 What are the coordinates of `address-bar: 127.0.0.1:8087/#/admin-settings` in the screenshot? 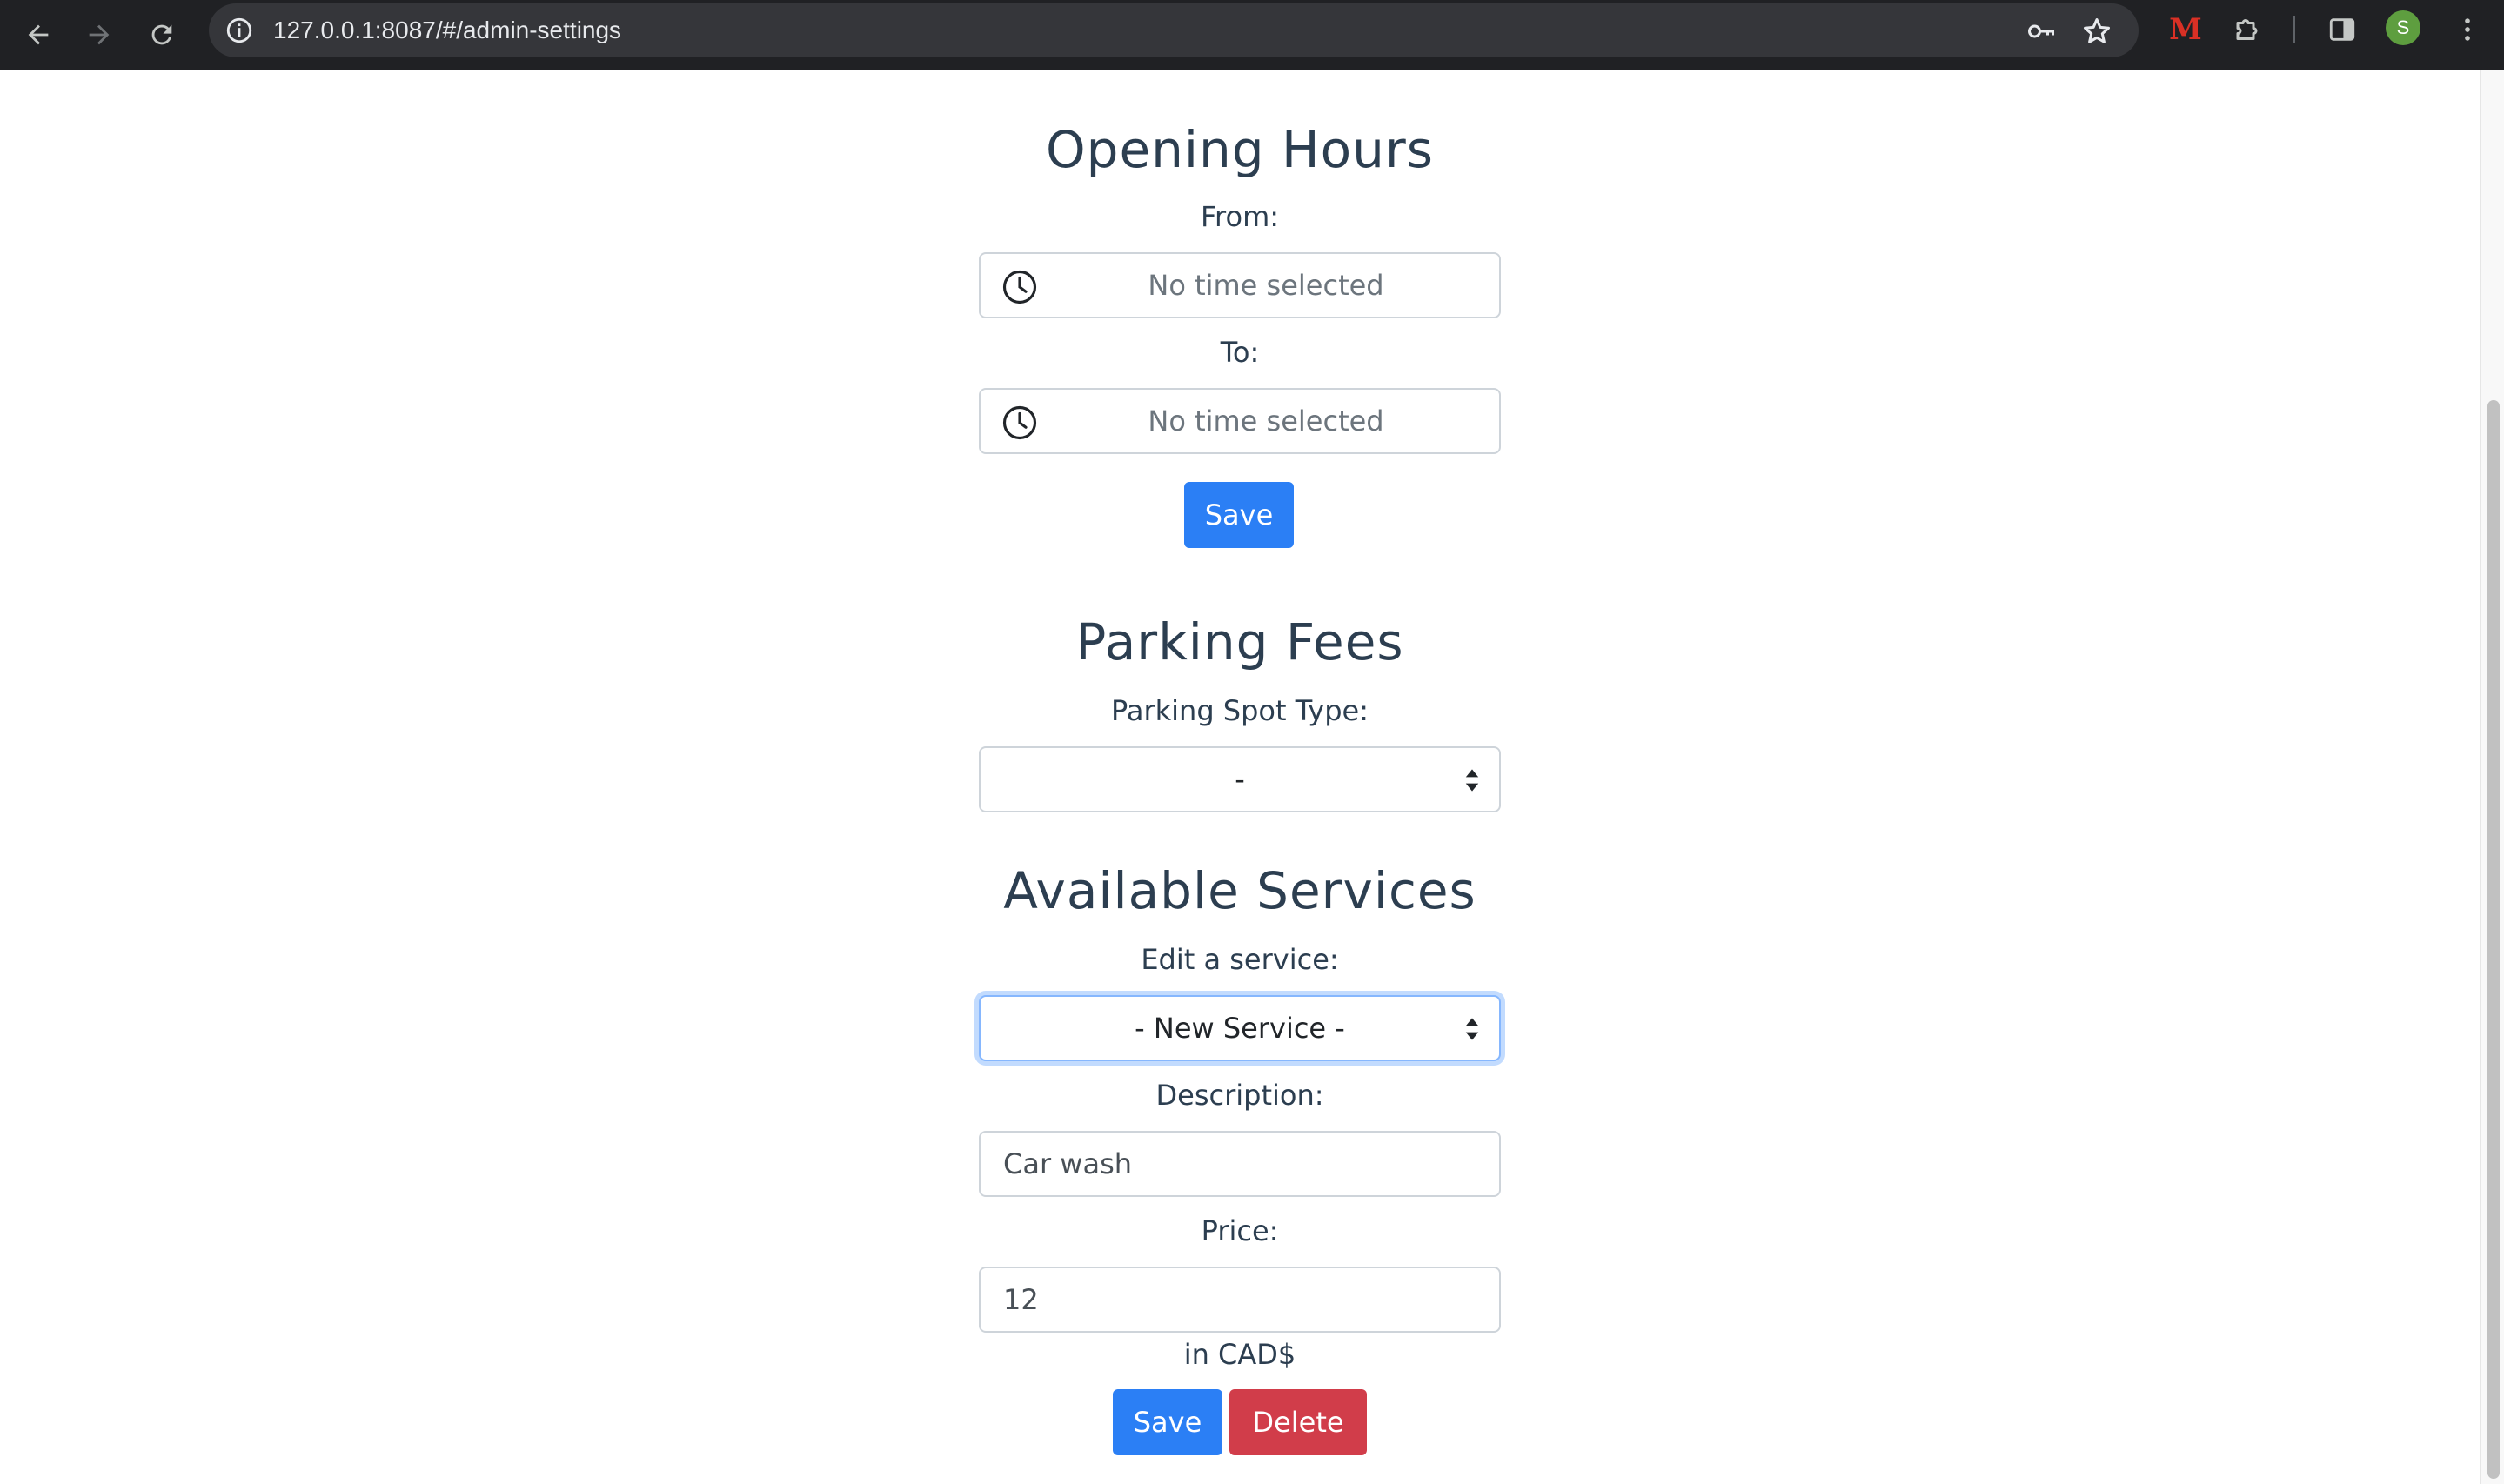 It's located at (1174, 30).